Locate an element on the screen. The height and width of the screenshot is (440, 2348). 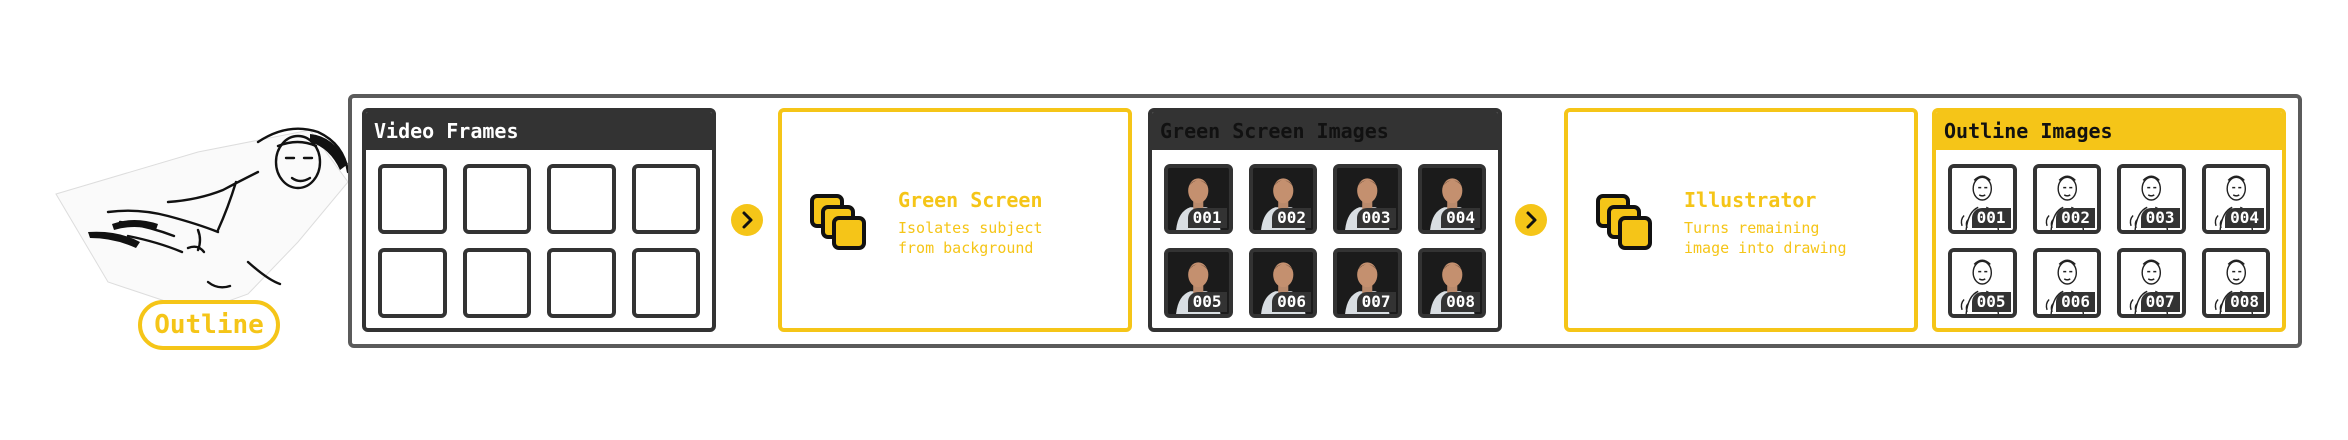
outline-image-thumb: 001 is located at coordinates (1982, 199).